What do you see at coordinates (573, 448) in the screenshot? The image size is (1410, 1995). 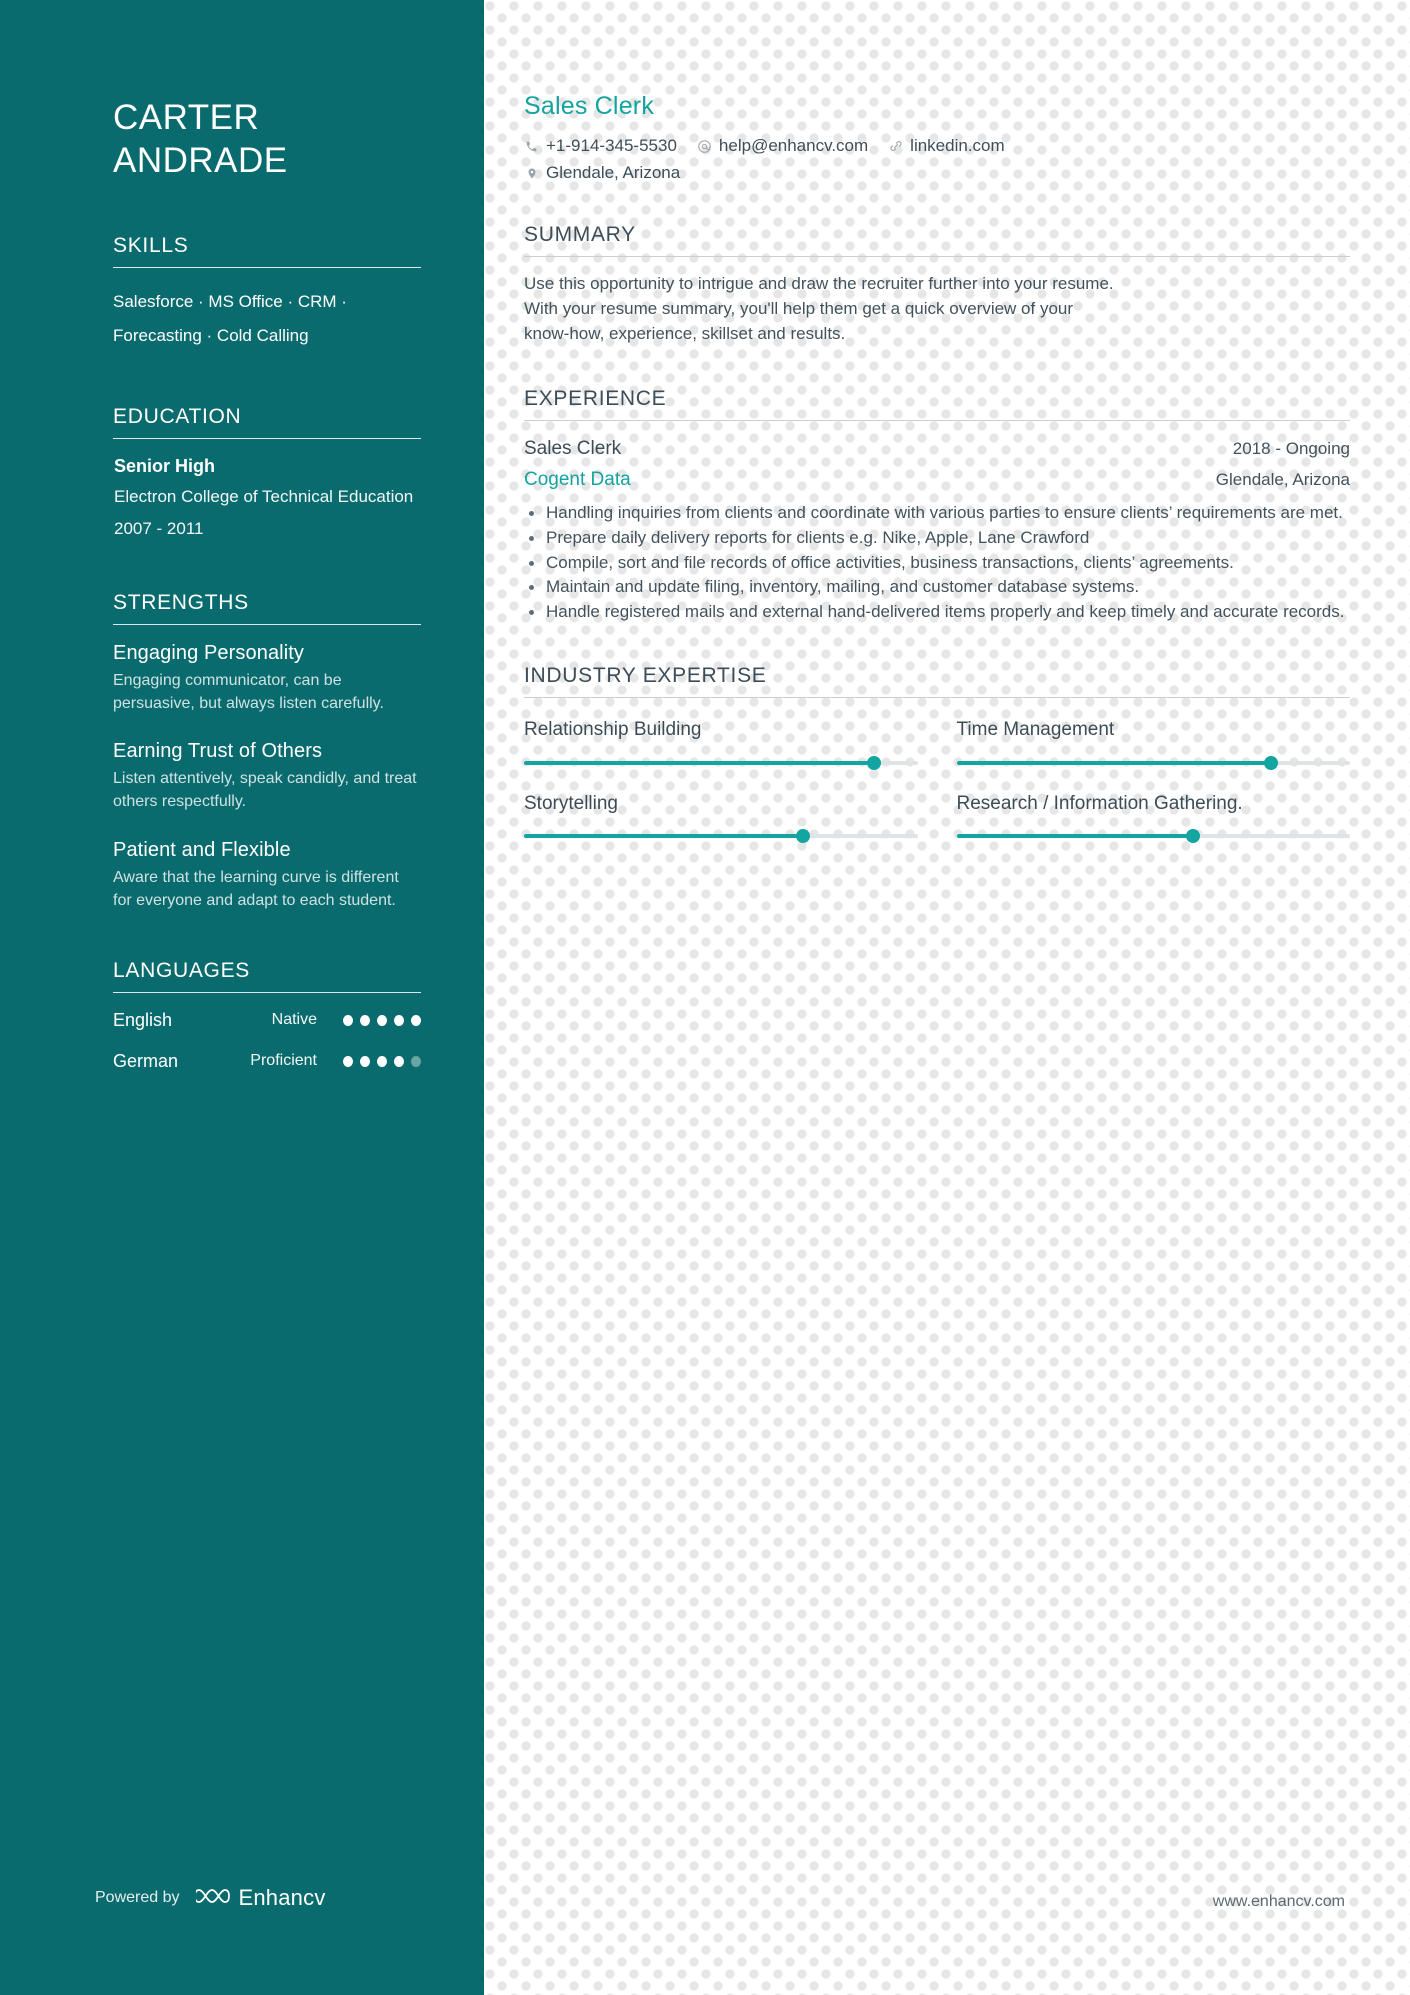 I see `experience-role: Sales Clerk` at bounding box center [573, 448].